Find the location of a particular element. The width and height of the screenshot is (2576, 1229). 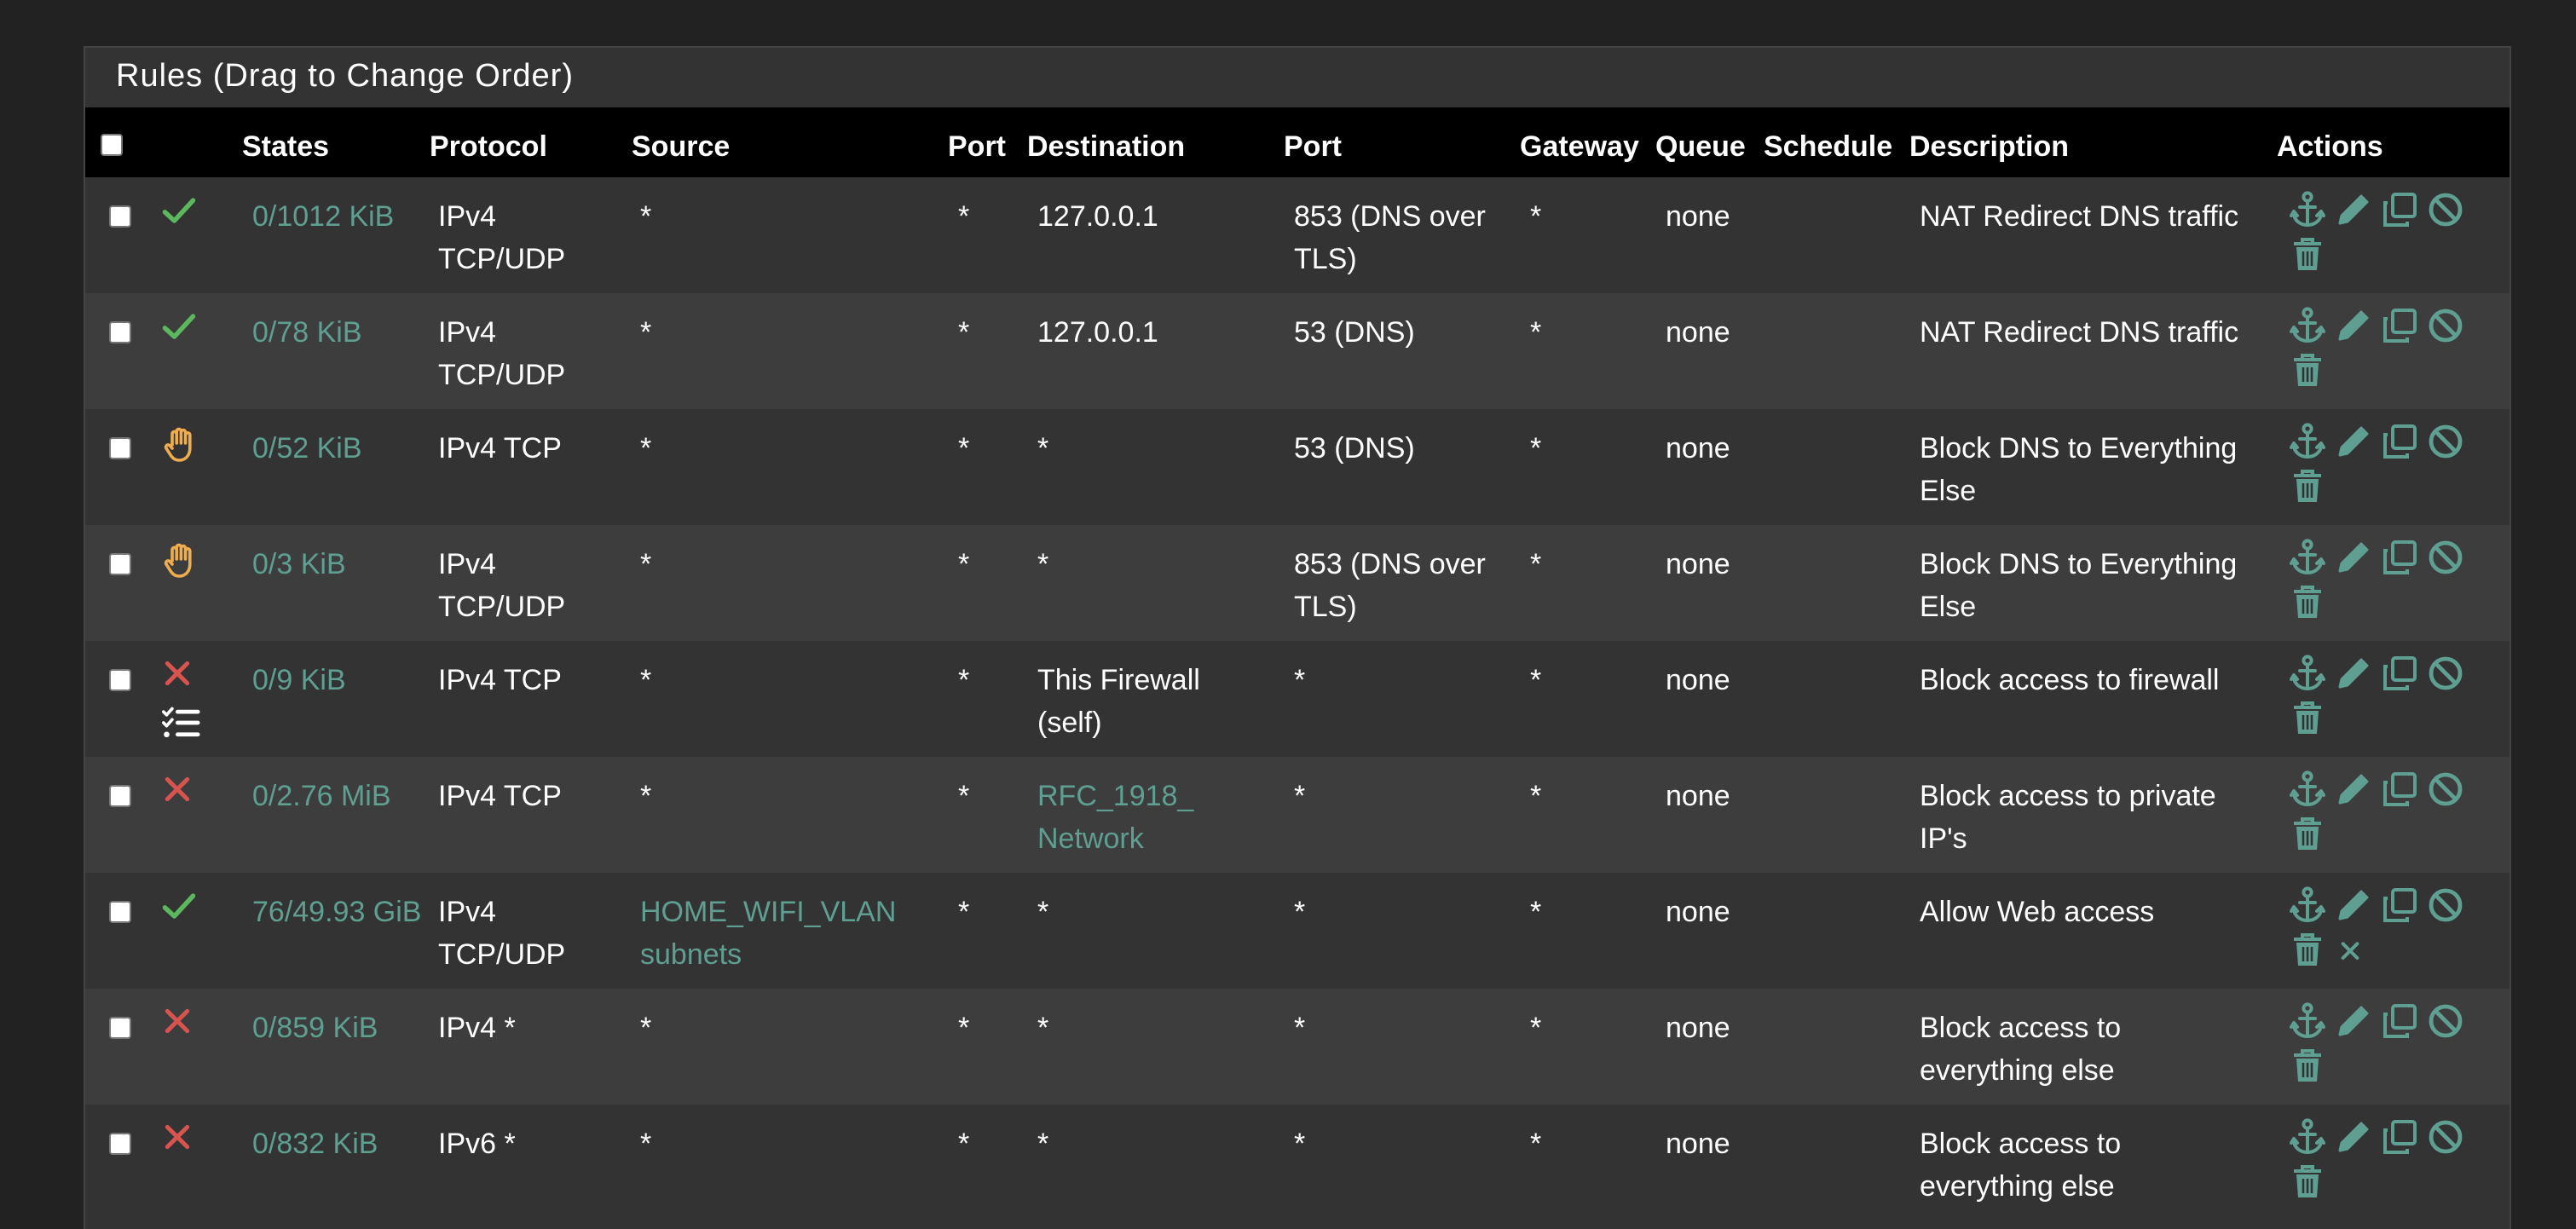

states-link: 0/3 KiB is located at coordinates (299, 564).